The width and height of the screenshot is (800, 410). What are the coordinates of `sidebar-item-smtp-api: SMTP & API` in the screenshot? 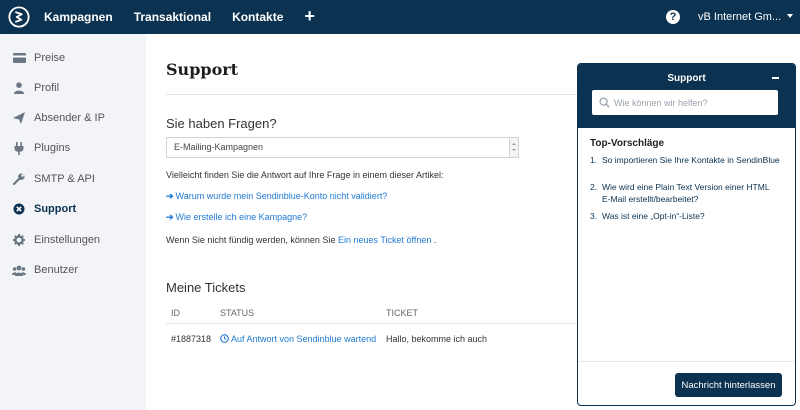 It's located at (73, 179).